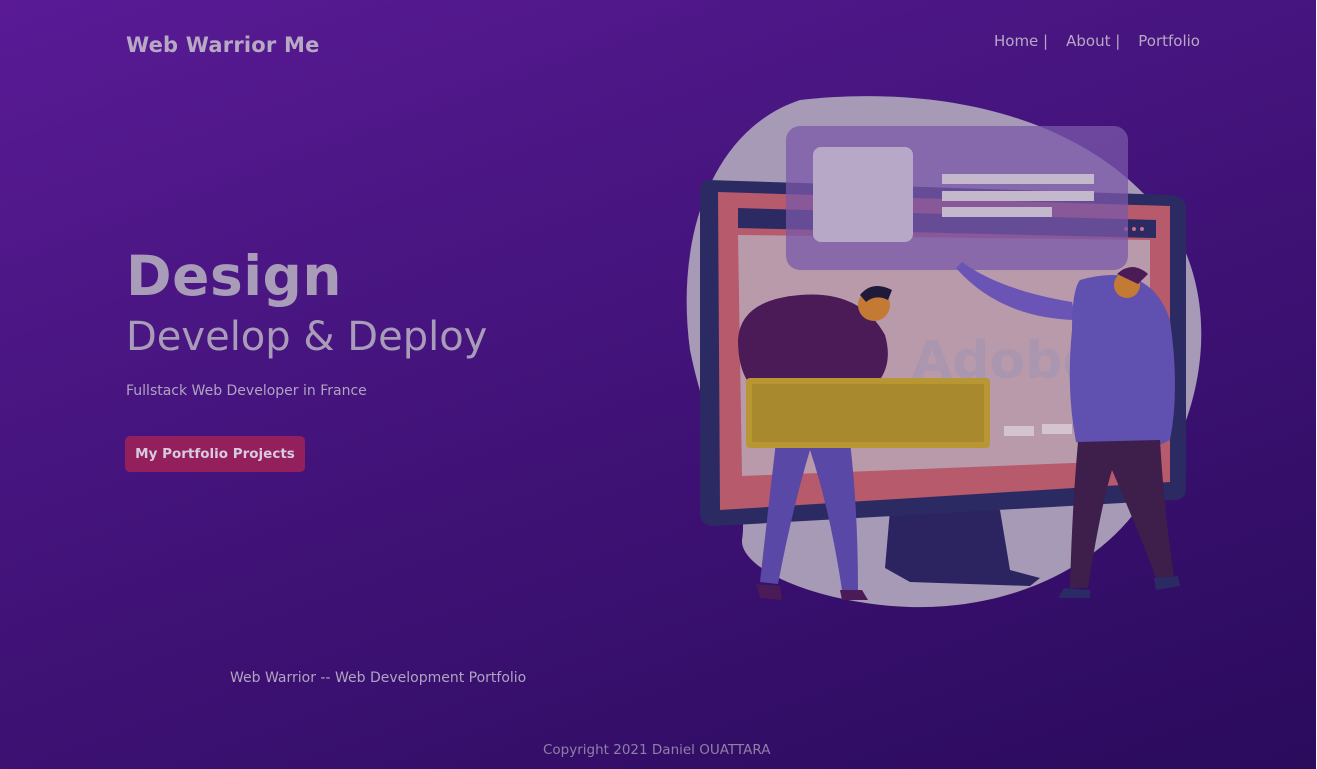 The width and height of the screenshot is (1317, 769). What do you see at coordinates (378, 678) in the screenshot?
I see `footer-title: Web Warrior -- Web Development Portfolio` at bounding box center [378, 678].